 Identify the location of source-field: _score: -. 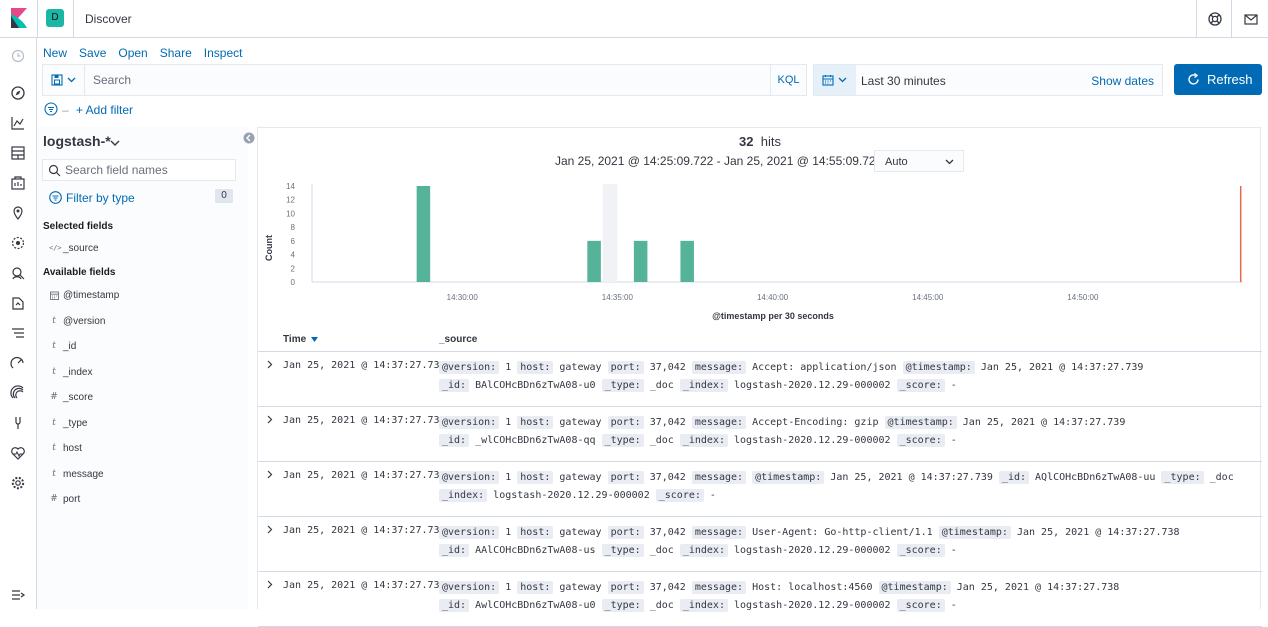
(685, 495).